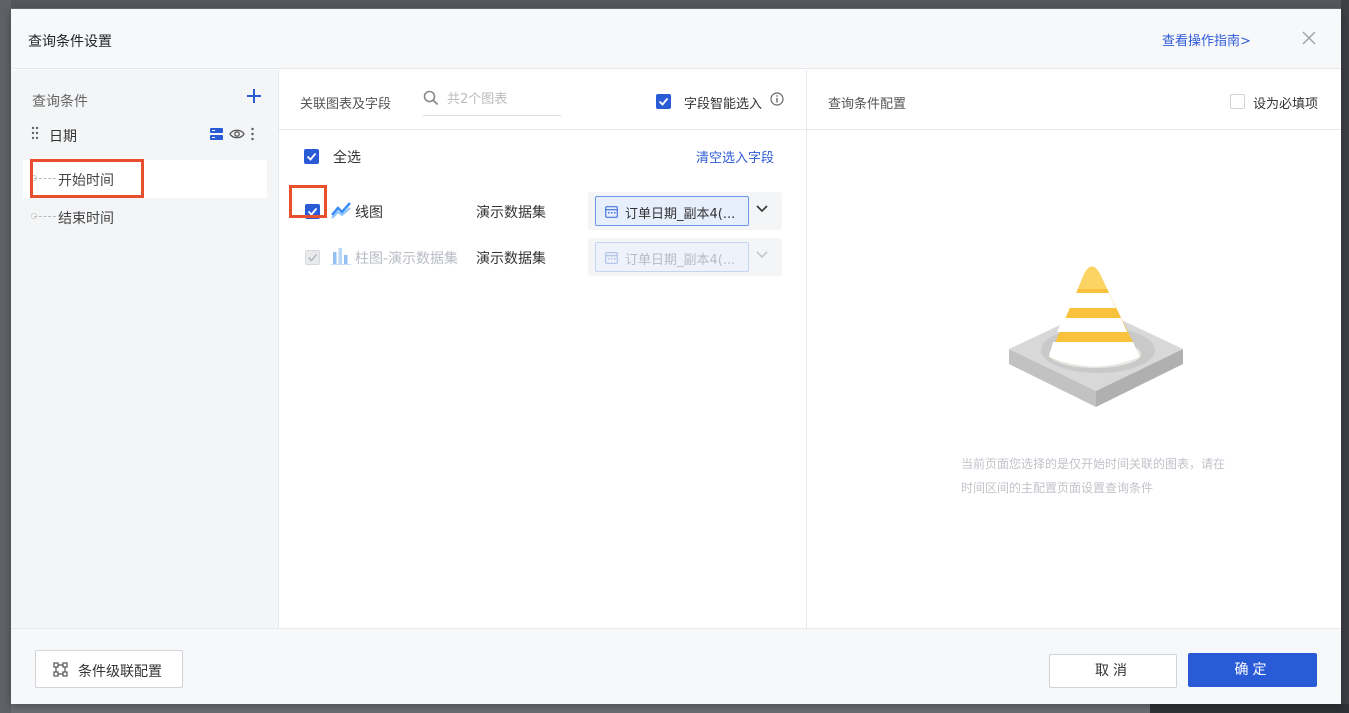 Image resolution: width=1349 pixels, height=713 pixels. What do you see at coordinates (216, 134) in the screenshot?
I see `dataset-icon` at bounding box center [216, 134].